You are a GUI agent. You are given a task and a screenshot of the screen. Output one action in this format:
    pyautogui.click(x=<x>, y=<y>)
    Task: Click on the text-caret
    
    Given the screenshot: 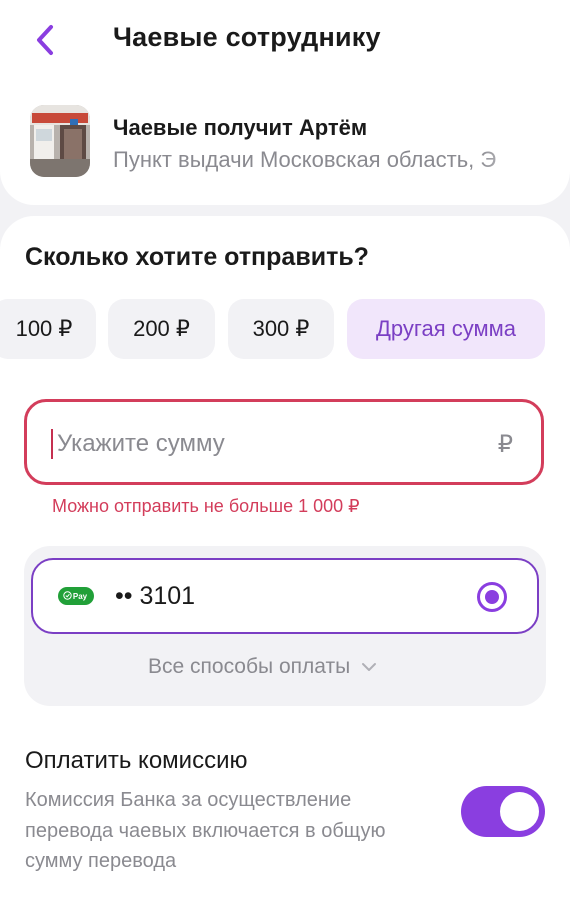 What is the action you would take?
    pyautogui.click(x=52, y=444)
    